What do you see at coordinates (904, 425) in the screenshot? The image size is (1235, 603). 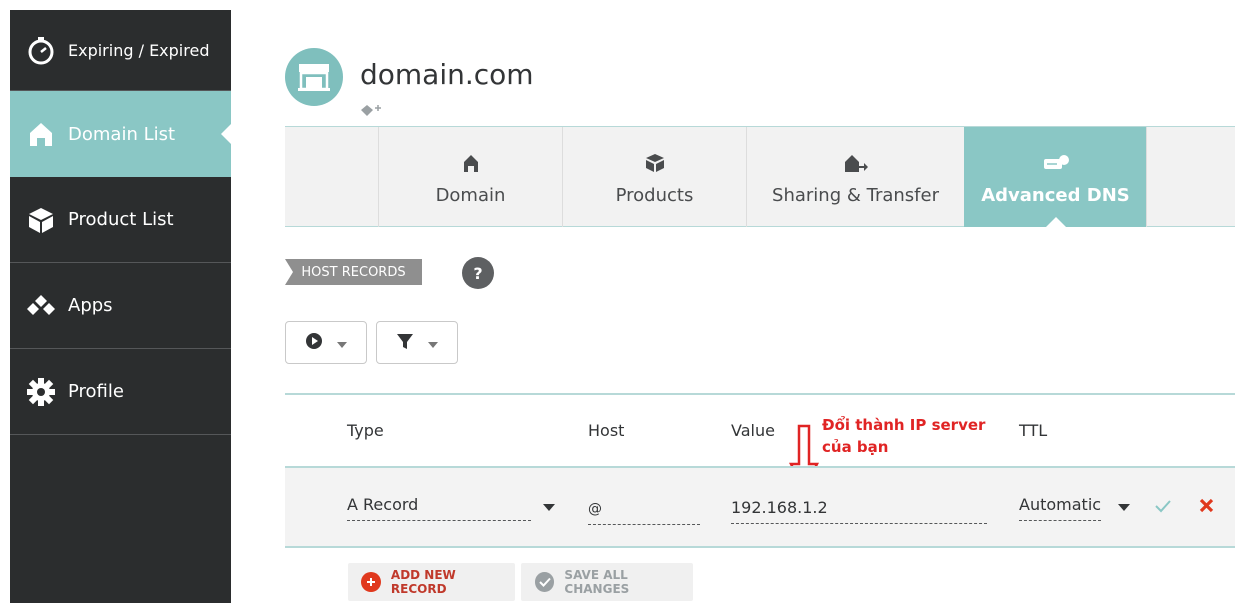 I see `annotation-line: Đổi thành IP server` at bounding box center [904, 425].